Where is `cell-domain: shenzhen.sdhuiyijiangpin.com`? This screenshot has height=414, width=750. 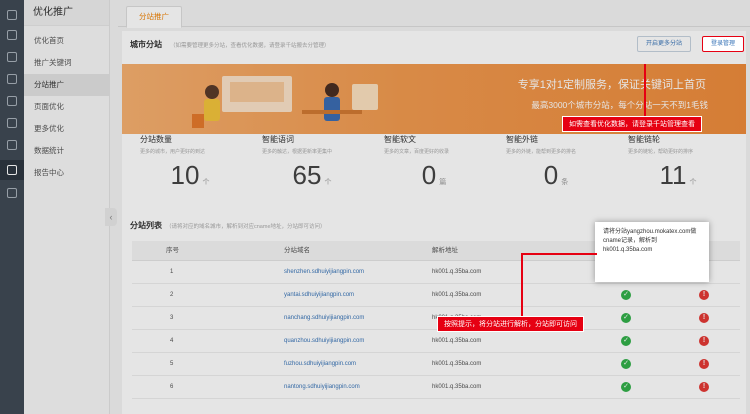
cell-domain: shenzhen.sdhuiyijiangpin.com is located at coordinates (324, 272).